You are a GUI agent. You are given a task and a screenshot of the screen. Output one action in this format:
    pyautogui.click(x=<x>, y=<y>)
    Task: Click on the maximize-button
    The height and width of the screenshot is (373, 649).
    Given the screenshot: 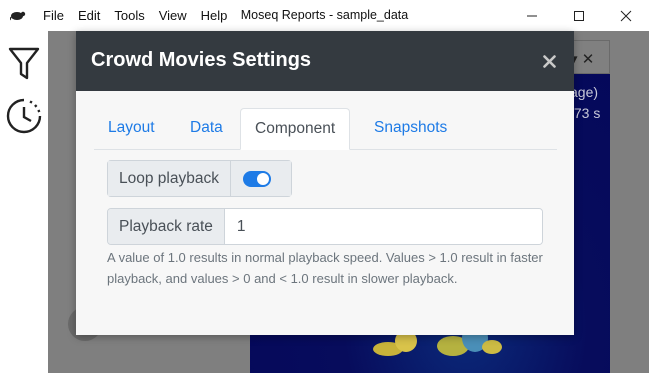 What is the action you would take?
    pyautogui.click(x=579, y=15)
    